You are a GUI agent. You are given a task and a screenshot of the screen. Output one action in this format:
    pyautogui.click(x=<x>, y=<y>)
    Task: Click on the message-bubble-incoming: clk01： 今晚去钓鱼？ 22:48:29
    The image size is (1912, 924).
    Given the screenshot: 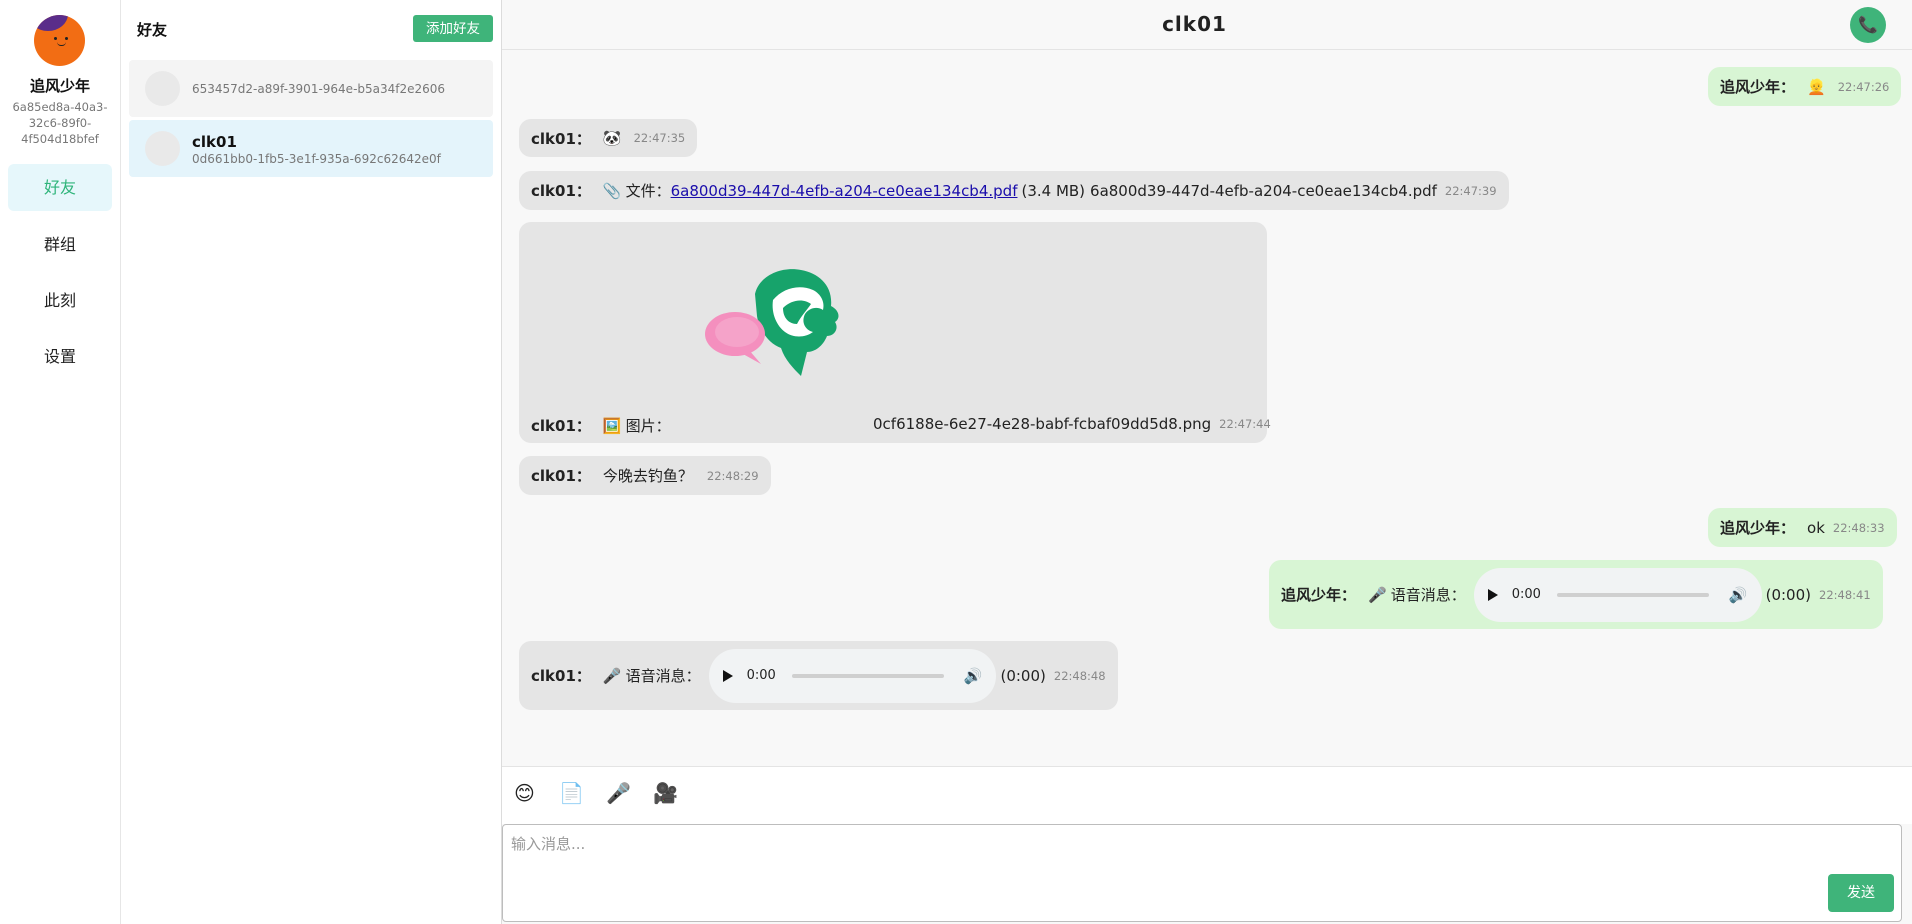 What is the action you would take?
    pyautogui.click(x=645, y=475)
    